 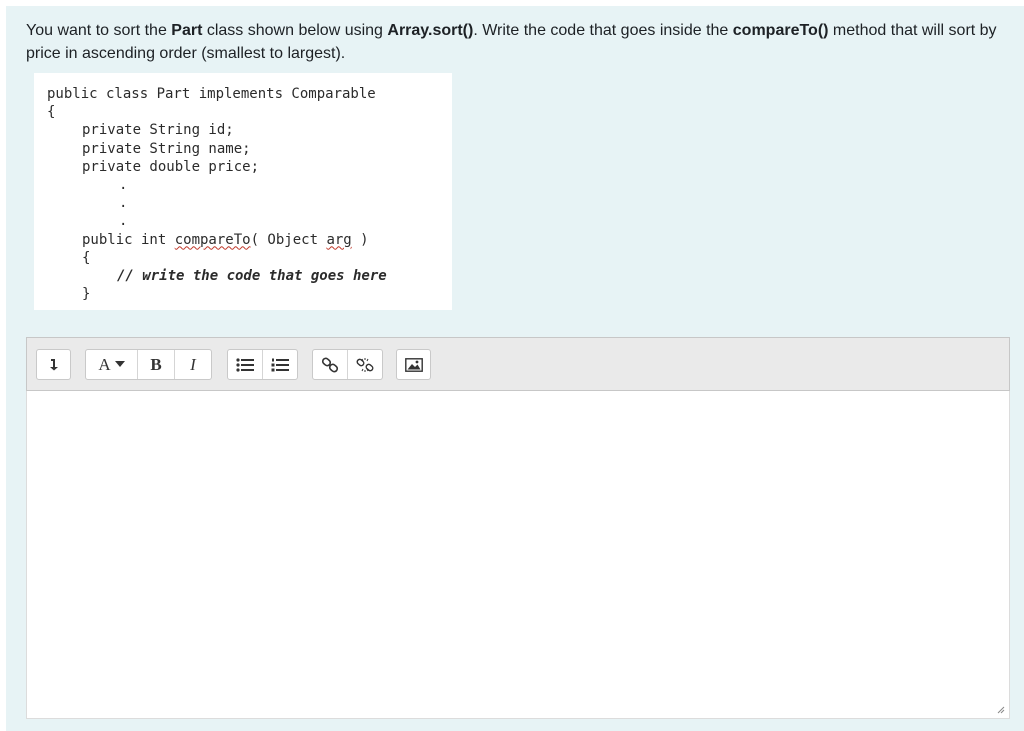 I want to click on code-line: private String name;, so click(x=166, y=148).